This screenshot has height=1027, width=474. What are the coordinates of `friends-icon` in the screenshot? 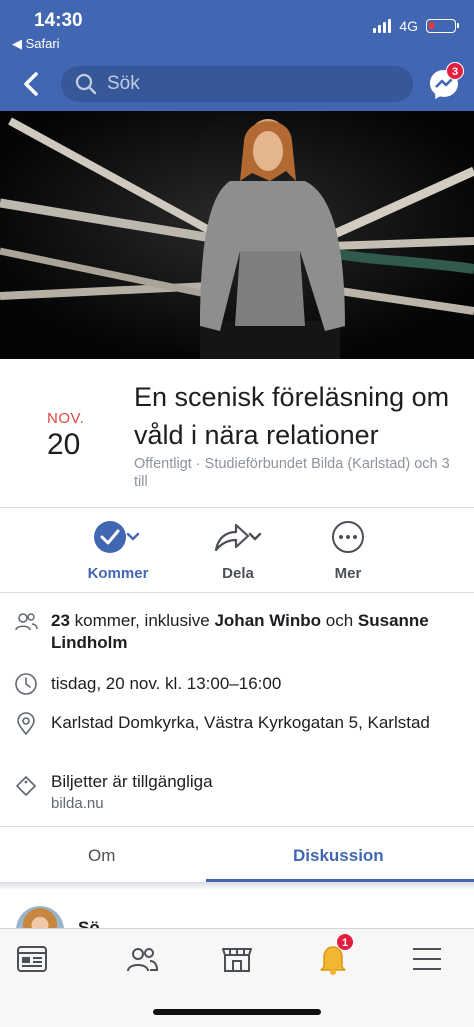 It's located at (142, 959).